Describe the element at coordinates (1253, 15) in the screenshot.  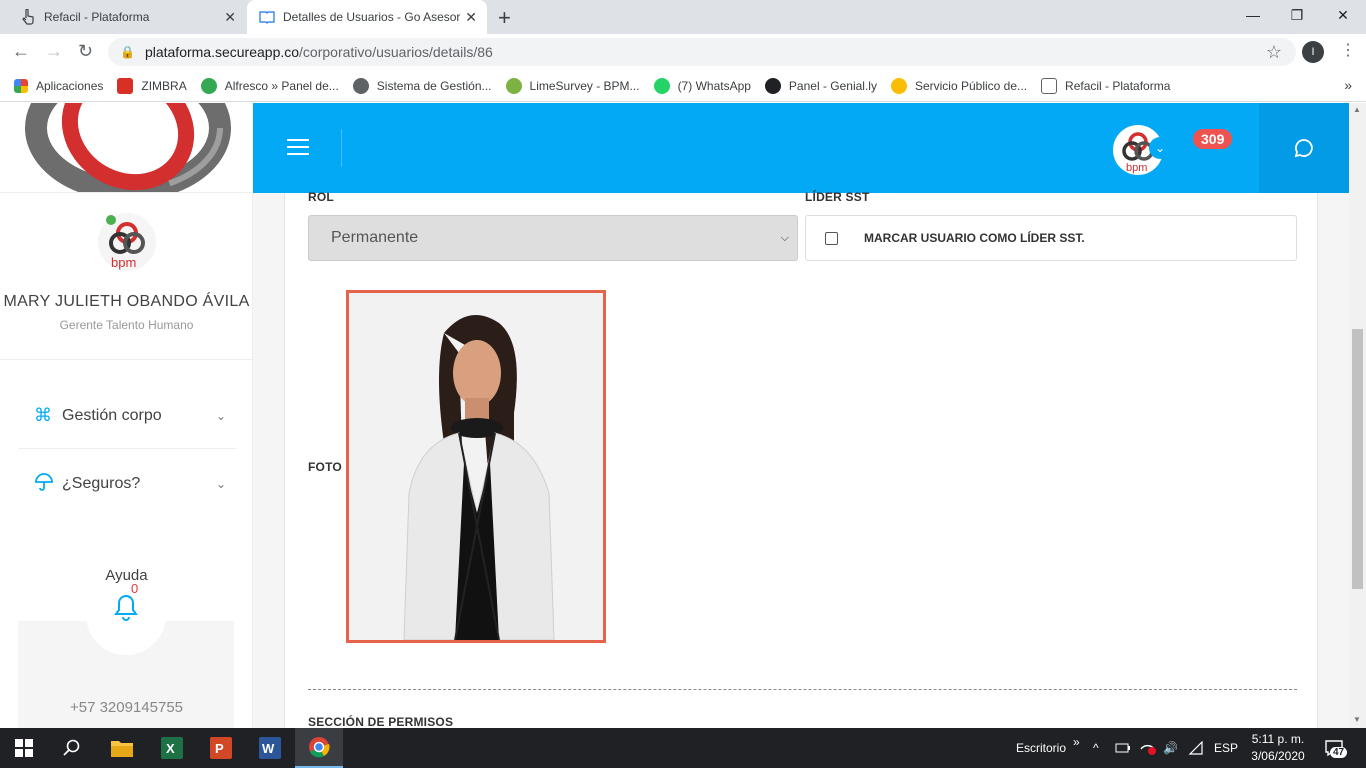
I see `minimize-icon: —` at that location.